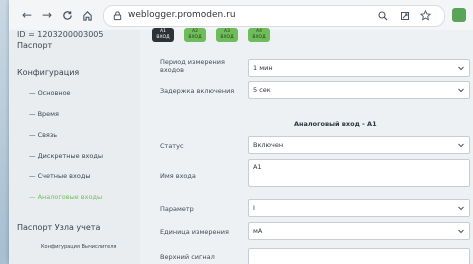  What do you see at coordinates (262, 90) in the screenshot?
I see `delay-value: 5 сек` at bounding box center [262, 90].